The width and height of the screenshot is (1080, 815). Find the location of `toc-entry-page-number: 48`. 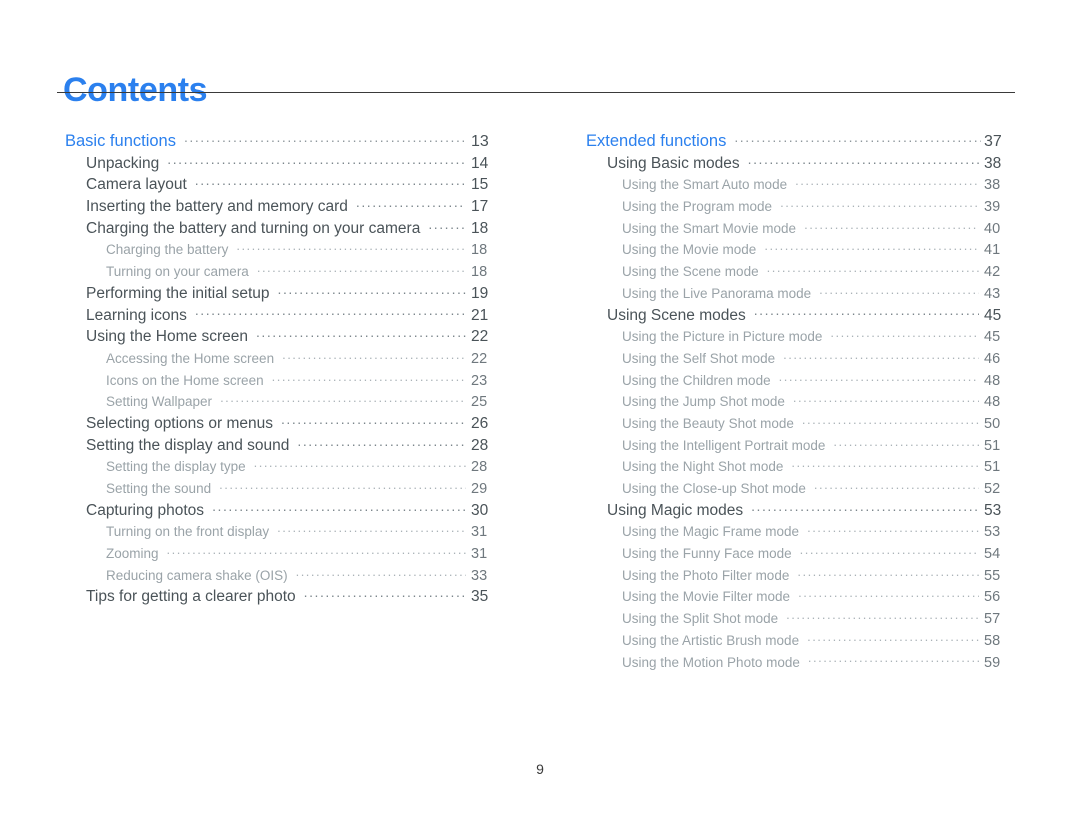

toc-entry-page-number: 48 is located at coordinates (992, 402).